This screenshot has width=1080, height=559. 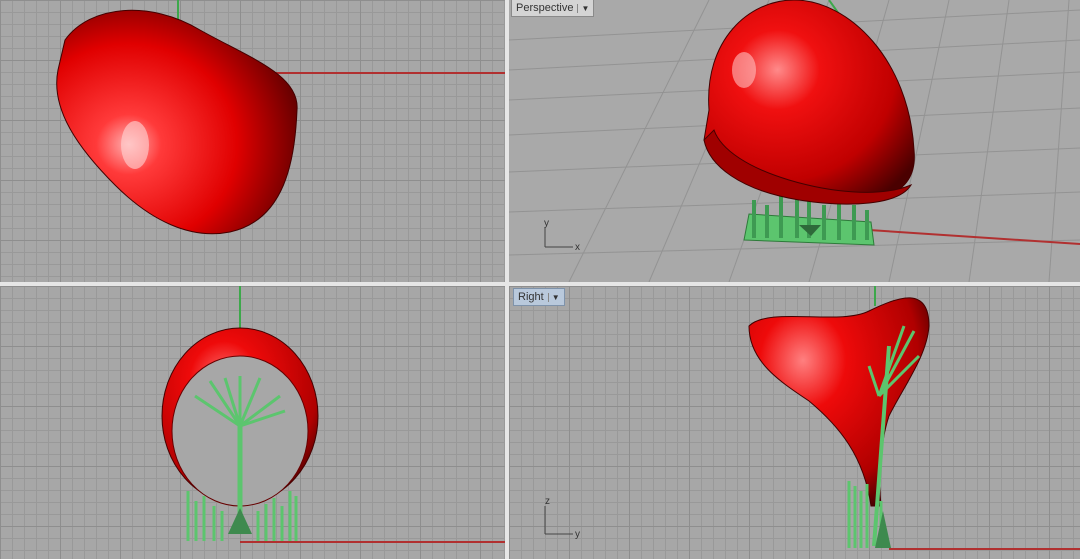 I want to click on ring-model-top, so click(x=177, y=122).